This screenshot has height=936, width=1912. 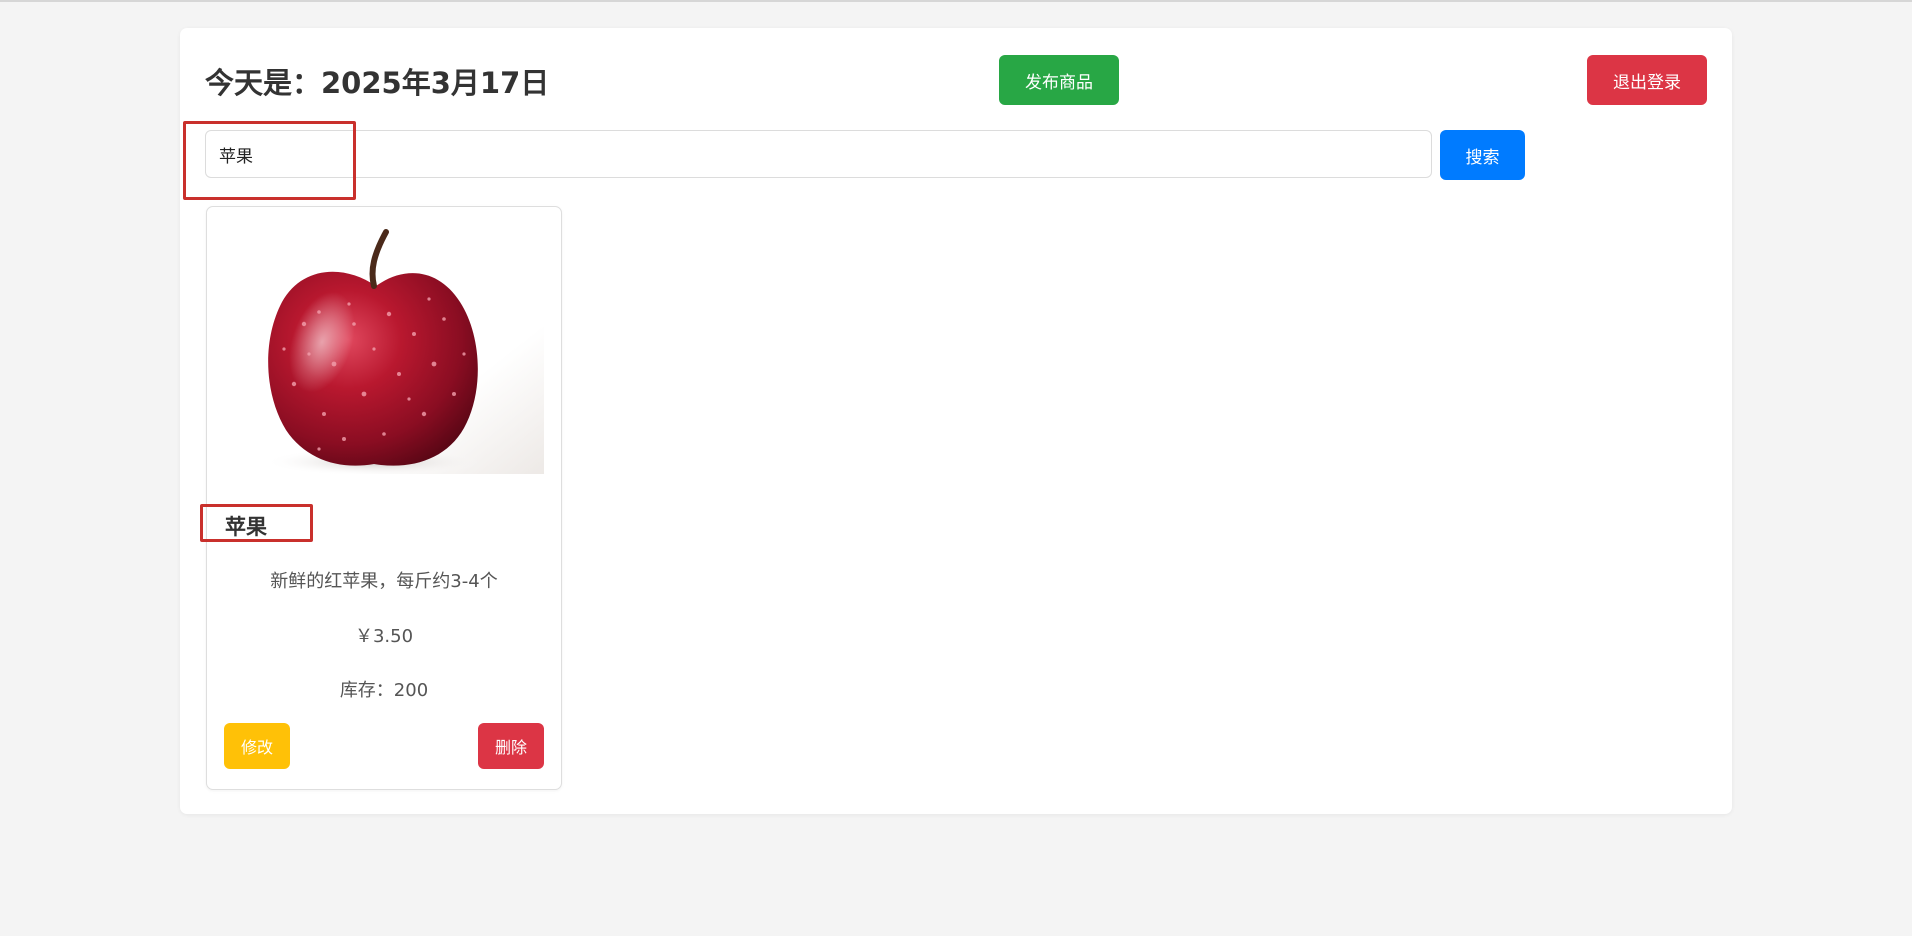 I want to click on apple-image, so click(x=384, y=349).